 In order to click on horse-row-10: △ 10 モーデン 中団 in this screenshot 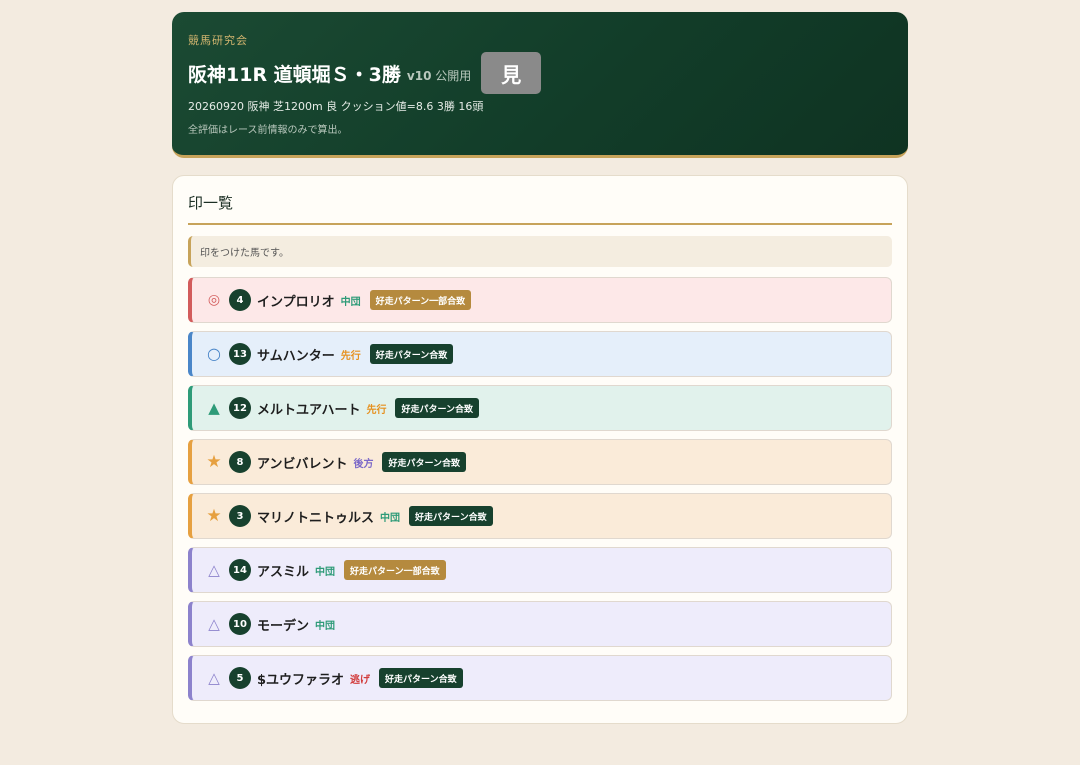, I will do `click(540, 624)`.